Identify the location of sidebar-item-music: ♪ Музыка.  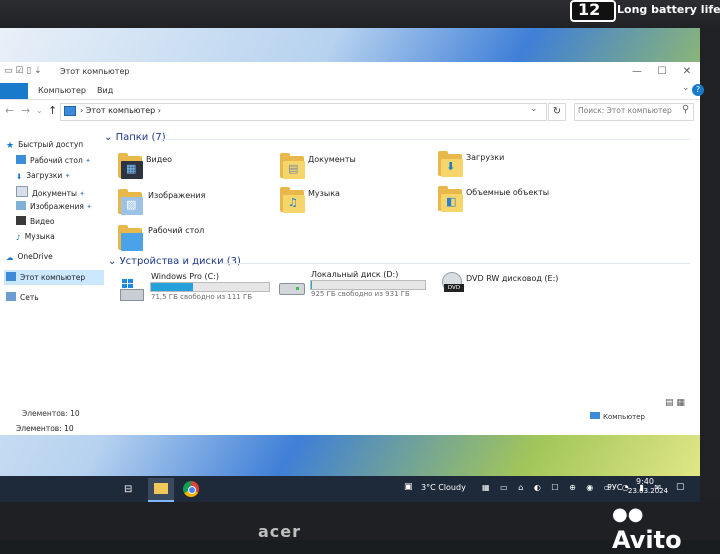
(35, 239).